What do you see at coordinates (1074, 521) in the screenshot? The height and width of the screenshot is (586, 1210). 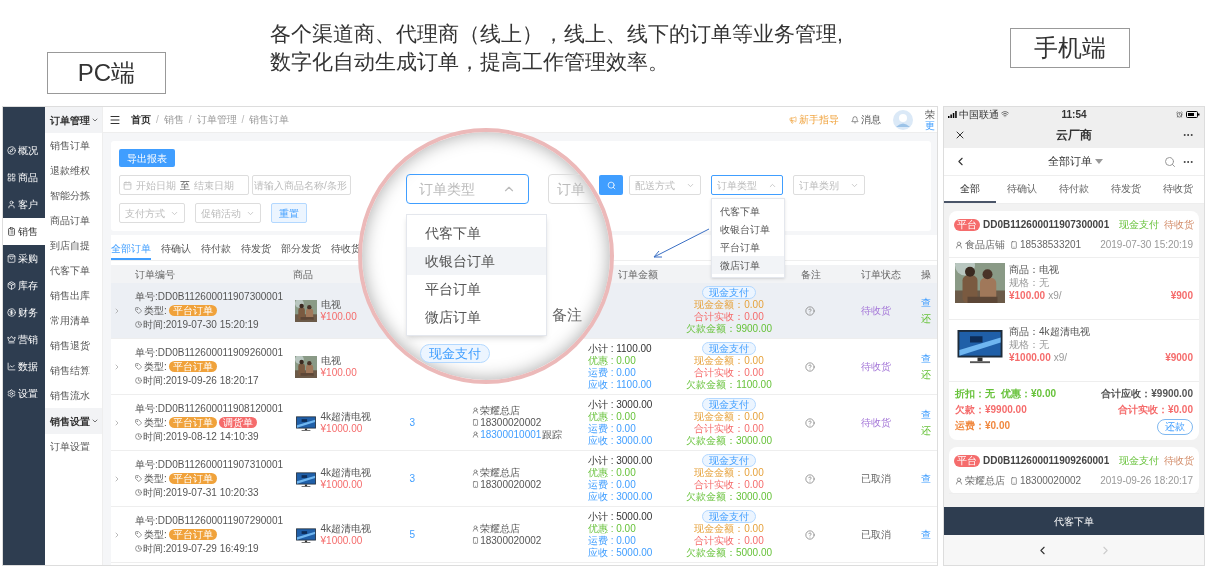 I see `bottom-button: 代客下单` at bounding box center [1074, 521].